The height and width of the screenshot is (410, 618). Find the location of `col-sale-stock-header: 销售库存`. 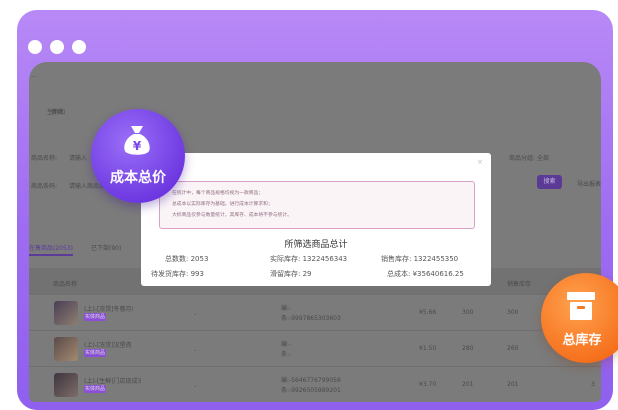

col-sale-stock-header: 销售库存 is located at coordinates (519, 284).